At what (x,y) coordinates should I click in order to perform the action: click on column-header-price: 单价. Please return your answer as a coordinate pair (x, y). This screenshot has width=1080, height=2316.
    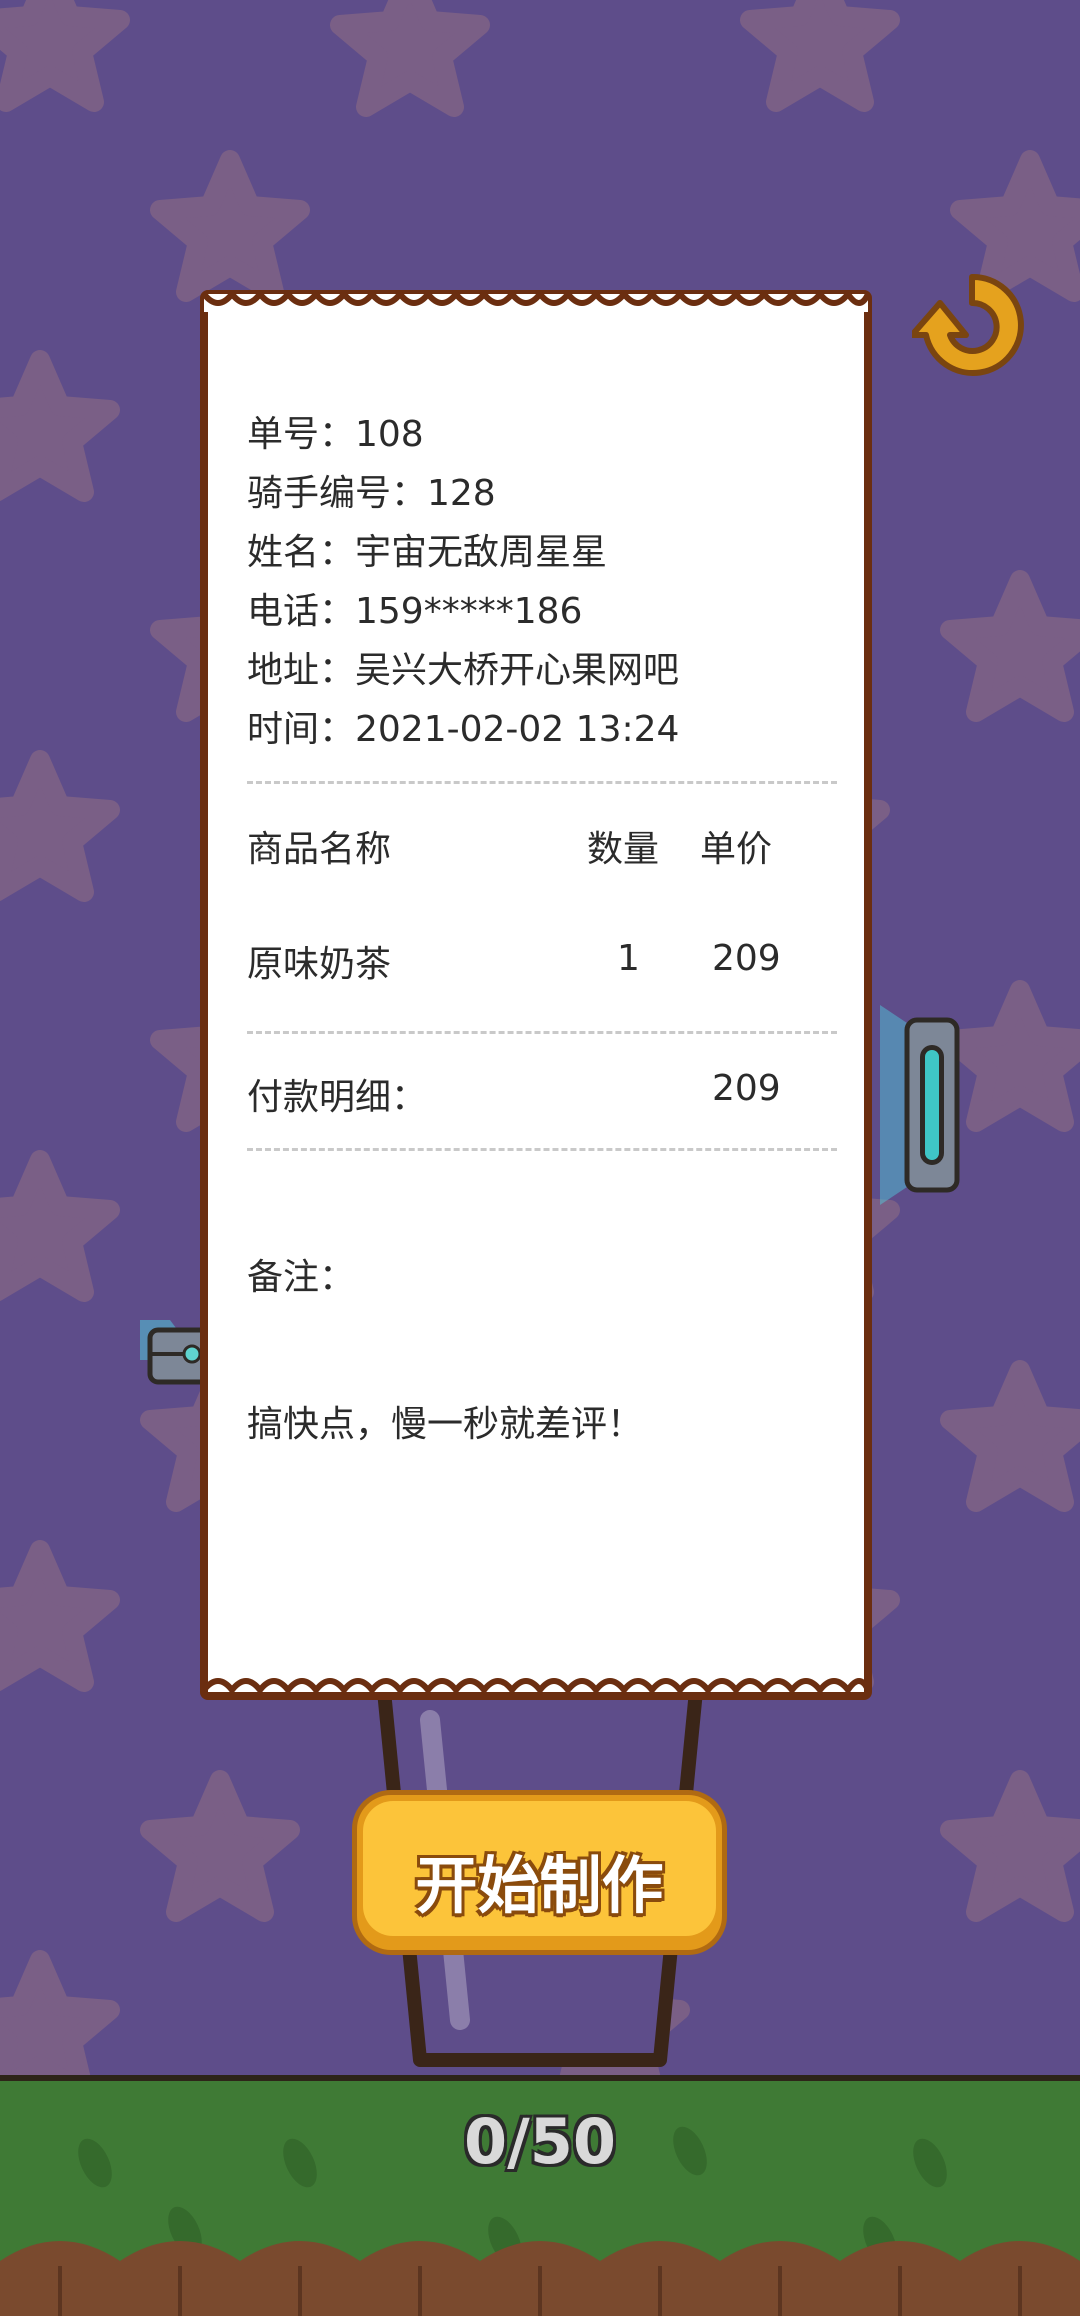
    Looking at the image, I should click on (736, 849).